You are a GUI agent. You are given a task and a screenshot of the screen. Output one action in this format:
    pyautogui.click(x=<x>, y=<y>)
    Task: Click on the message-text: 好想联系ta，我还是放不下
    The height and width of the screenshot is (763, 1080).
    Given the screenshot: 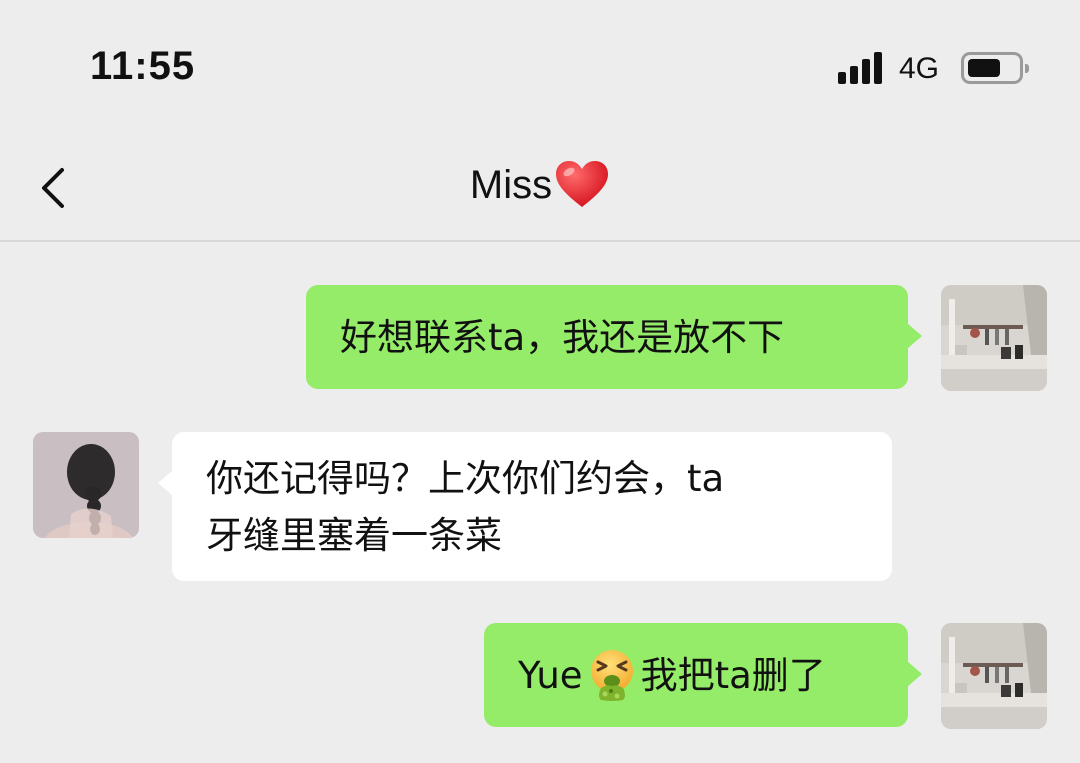 What is the action you would take?
    pyautogui.click(x=562, y=337)
    